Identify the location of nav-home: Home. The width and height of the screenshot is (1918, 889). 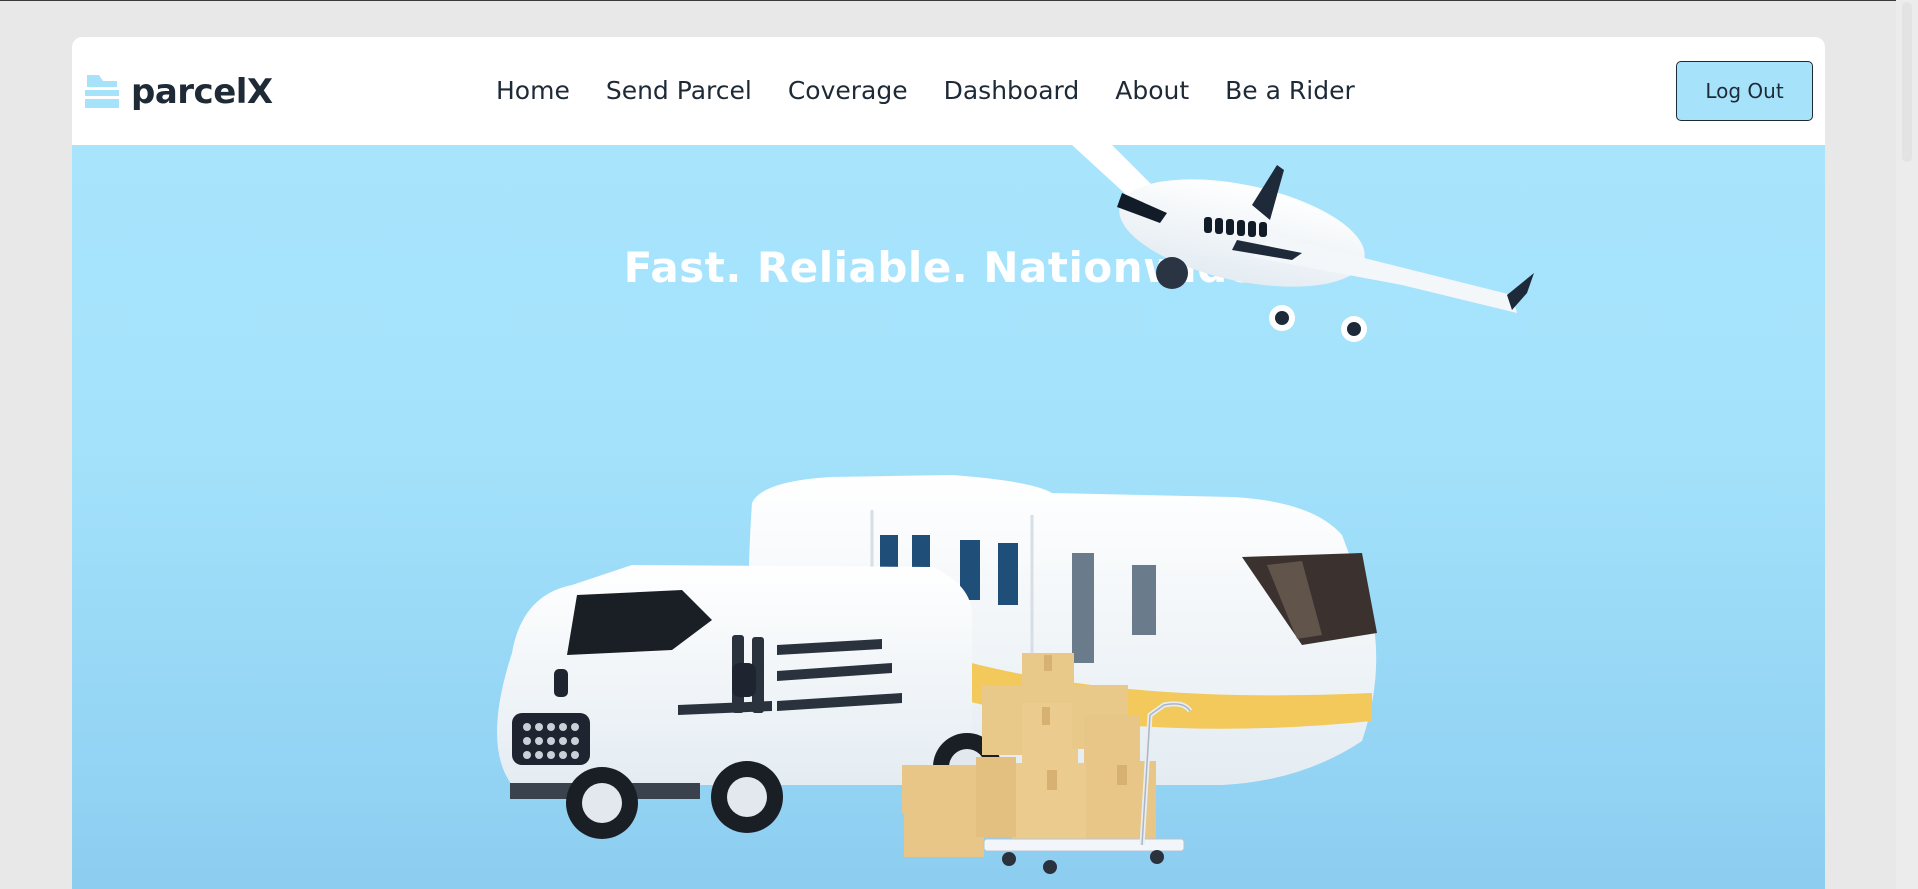
(533, 91).